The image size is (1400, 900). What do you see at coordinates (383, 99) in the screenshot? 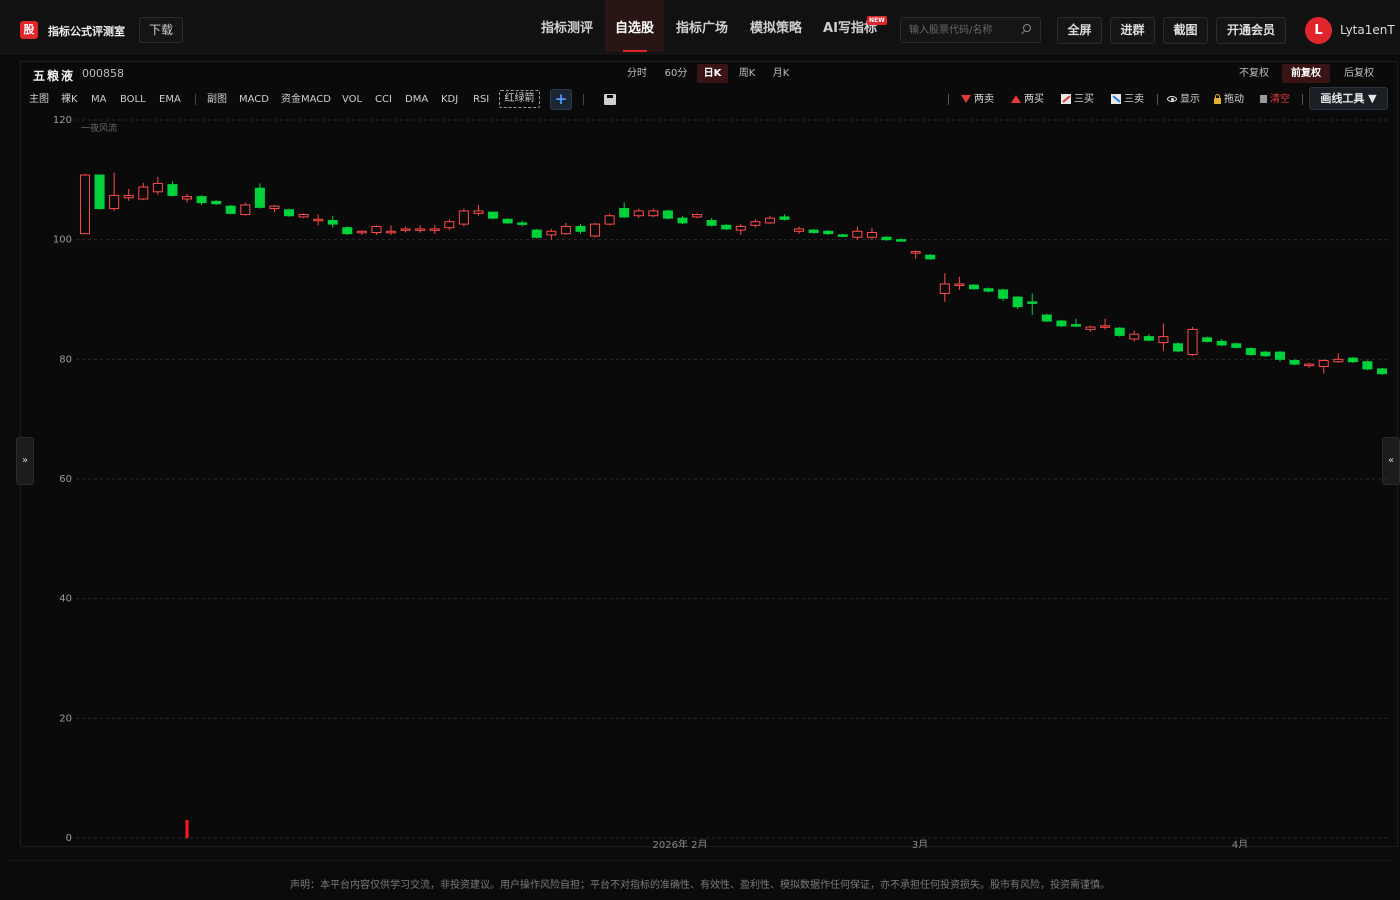
I see `indicator-cci: CCI` at bounding box center [383, 99].